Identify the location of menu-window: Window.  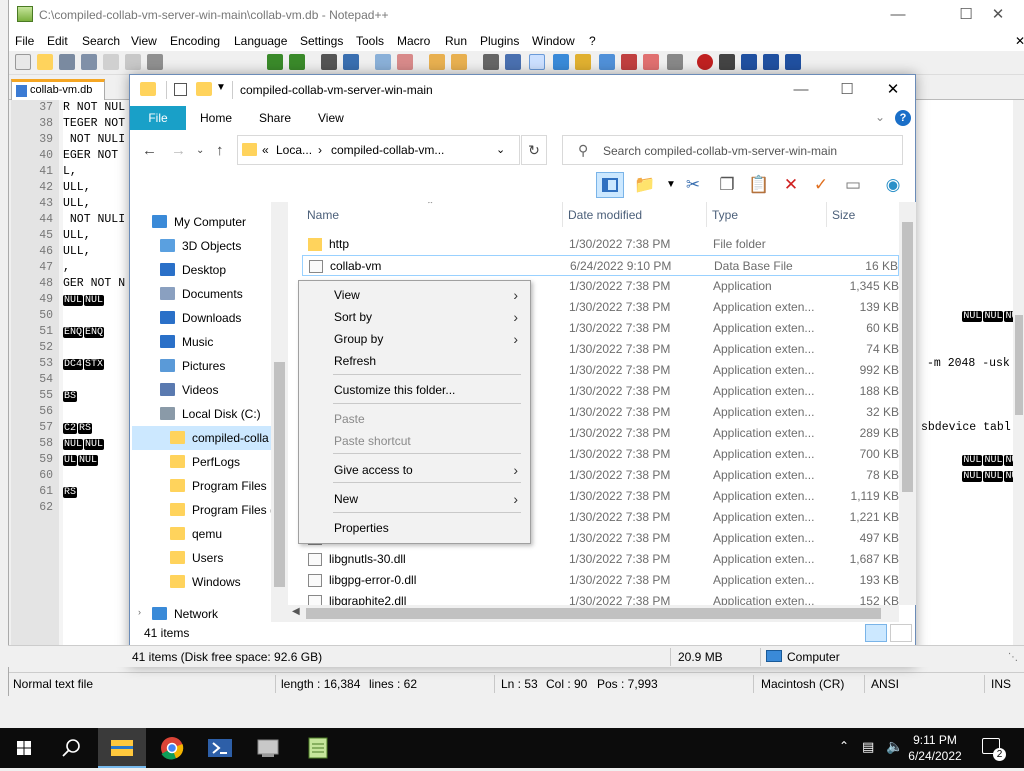
(553, 41).